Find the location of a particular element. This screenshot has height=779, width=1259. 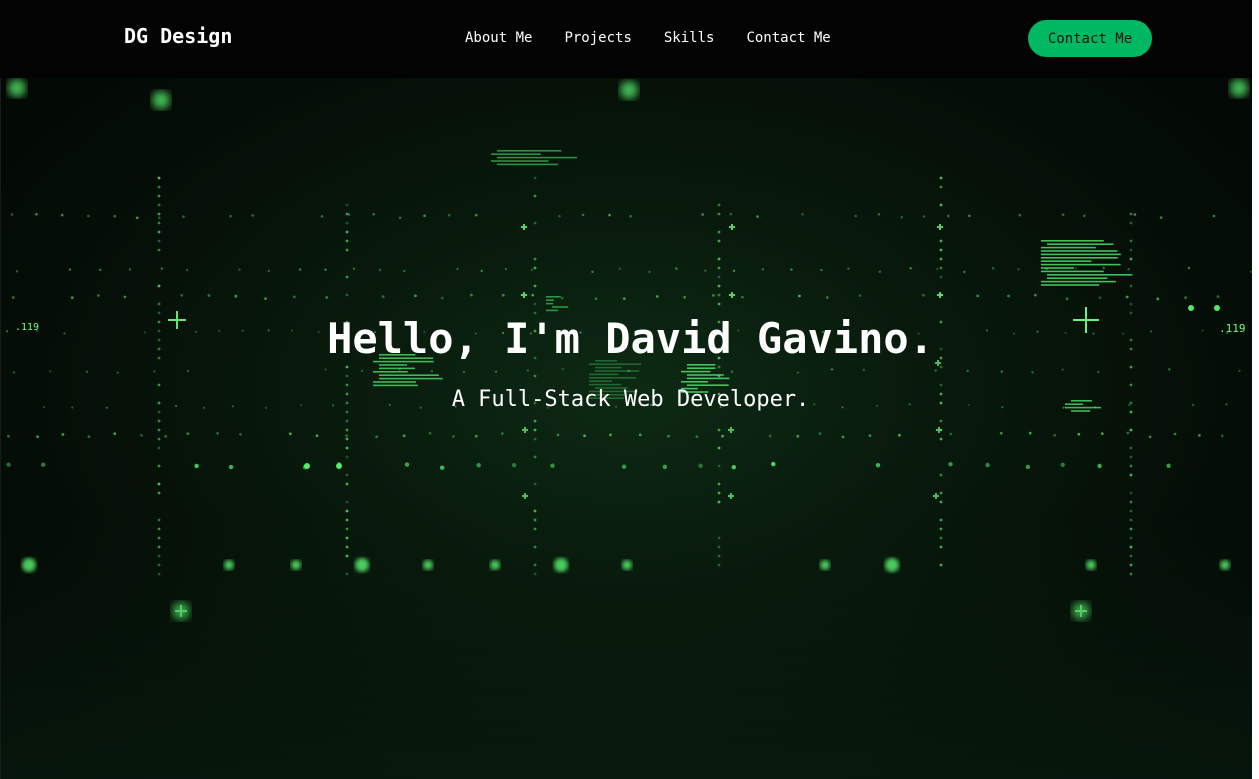

brand-logo: DG Design is located at coordinates (178, 36).